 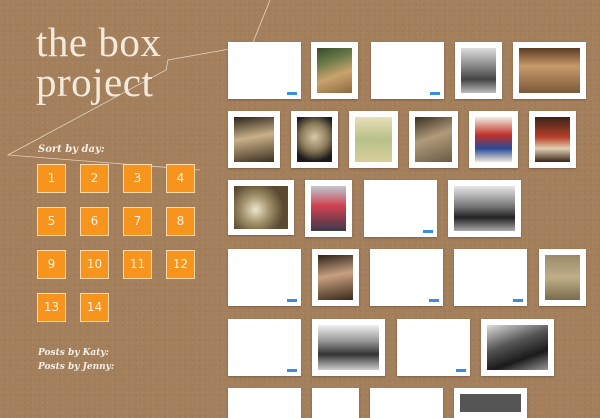 What do you see at coordinates (73, 353) in the screenshot?
I see `posts-by-katy-link: Posts by Katy:` at bounding box center [73, 353].